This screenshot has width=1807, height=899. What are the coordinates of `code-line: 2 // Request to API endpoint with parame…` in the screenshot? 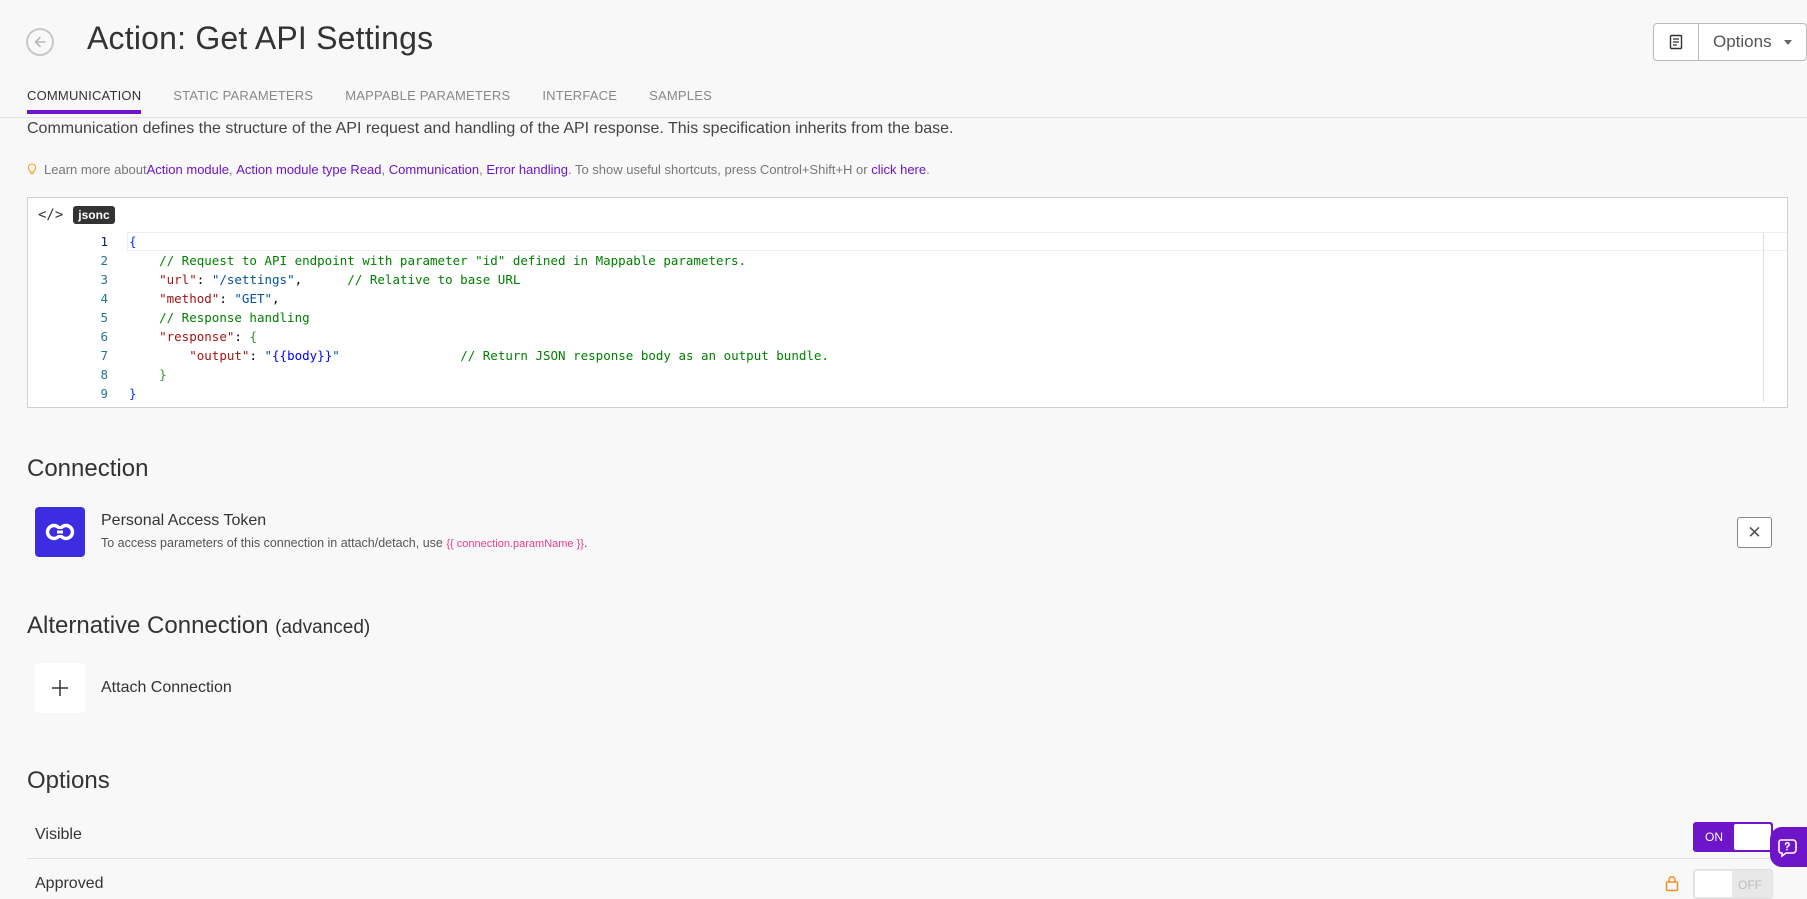 It's located at (907, 260).